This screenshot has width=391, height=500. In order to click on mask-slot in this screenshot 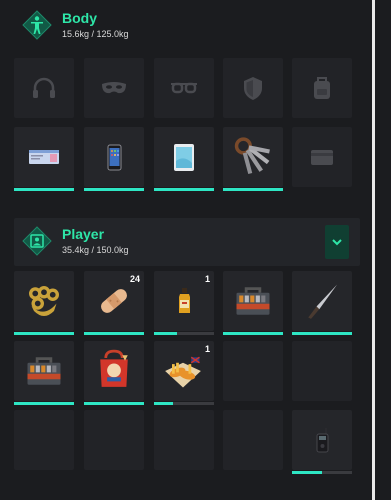, I will do `click(114, 88)`.